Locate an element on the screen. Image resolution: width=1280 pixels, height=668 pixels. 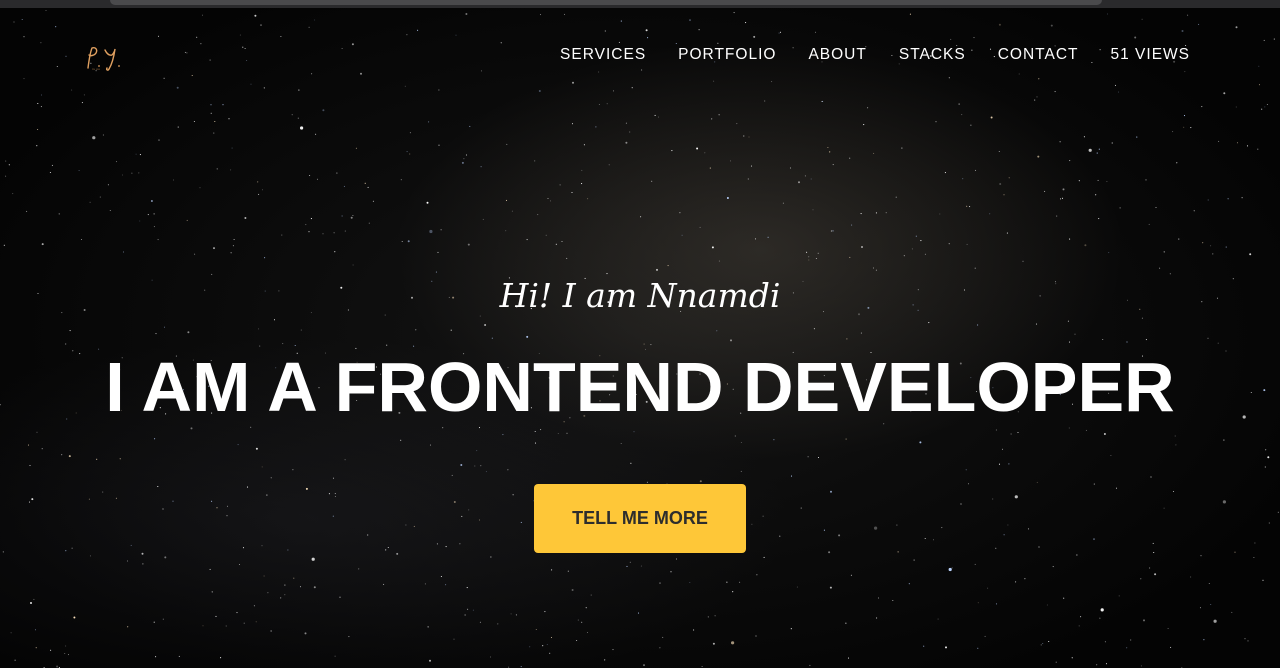
nav-item-views: 51 VIEWS is located at coordinates (1151, 55).